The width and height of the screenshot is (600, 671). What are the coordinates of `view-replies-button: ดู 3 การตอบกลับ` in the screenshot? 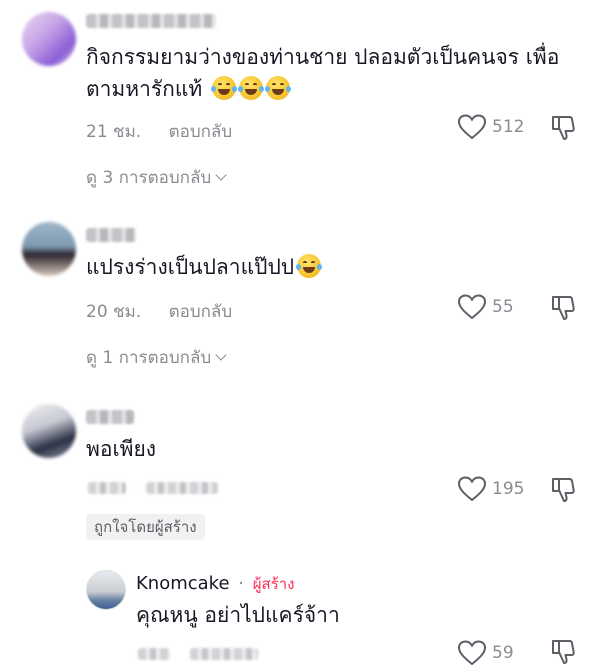 It's located at (156, 177).